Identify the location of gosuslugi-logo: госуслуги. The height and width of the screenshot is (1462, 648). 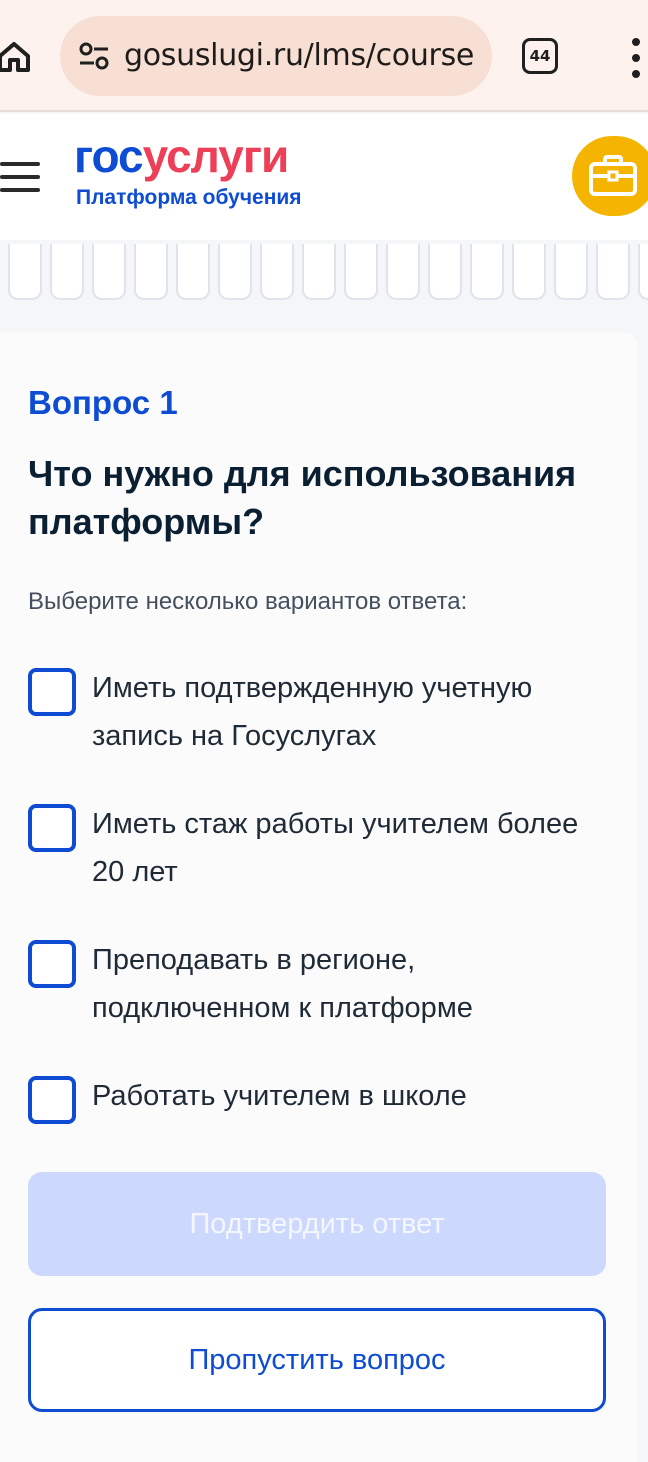
(182, 156).